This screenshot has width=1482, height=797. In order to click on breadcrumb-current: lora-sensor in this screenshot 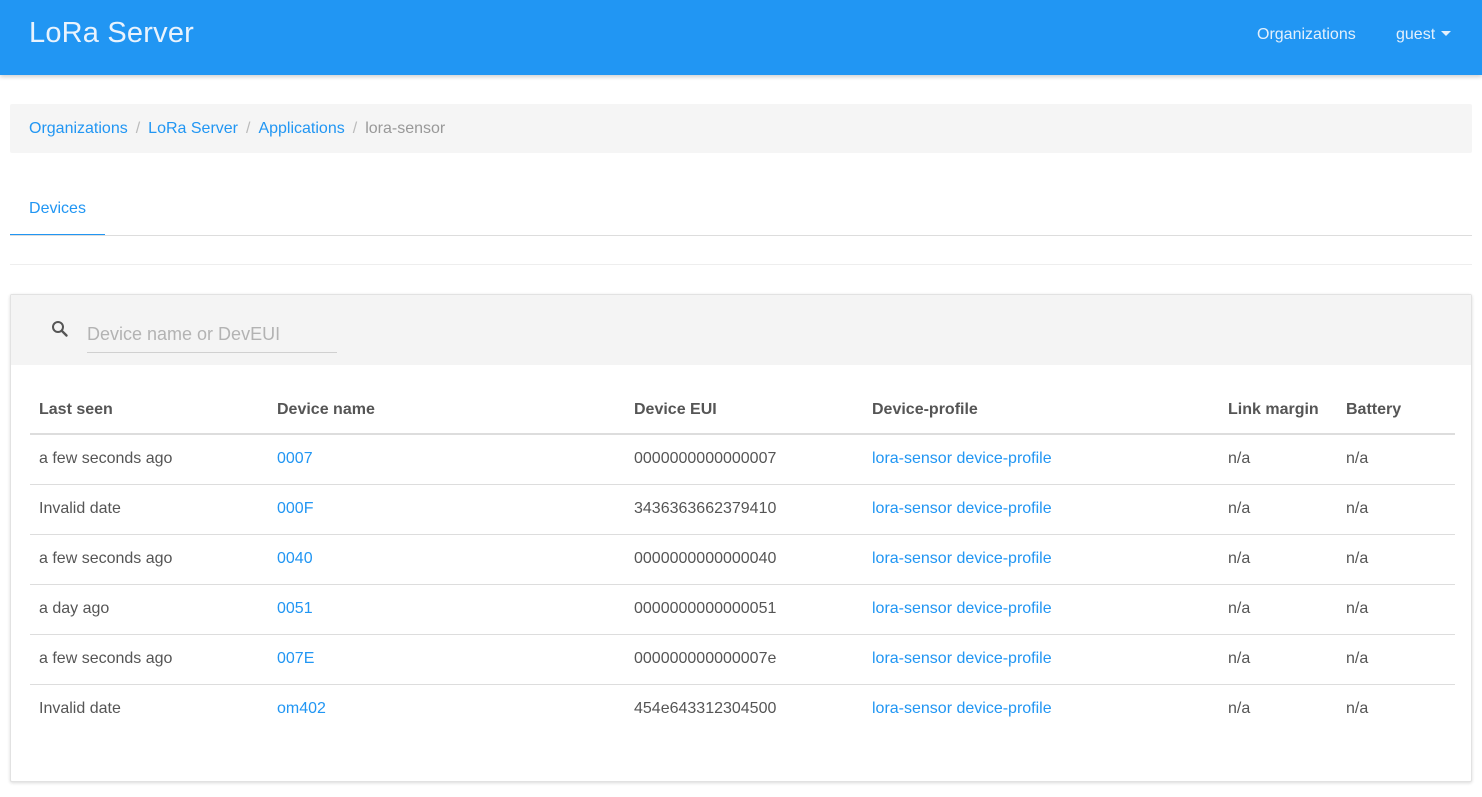, I will do `click(405, 128)`.